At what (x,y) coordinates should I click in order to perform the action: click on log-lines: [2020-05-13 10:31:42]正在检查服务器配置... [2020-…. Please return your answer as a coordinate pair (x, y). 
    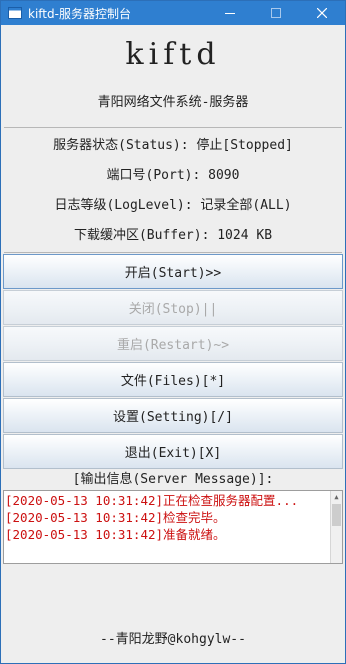
    Looking at the image, I should click on (173, 517).